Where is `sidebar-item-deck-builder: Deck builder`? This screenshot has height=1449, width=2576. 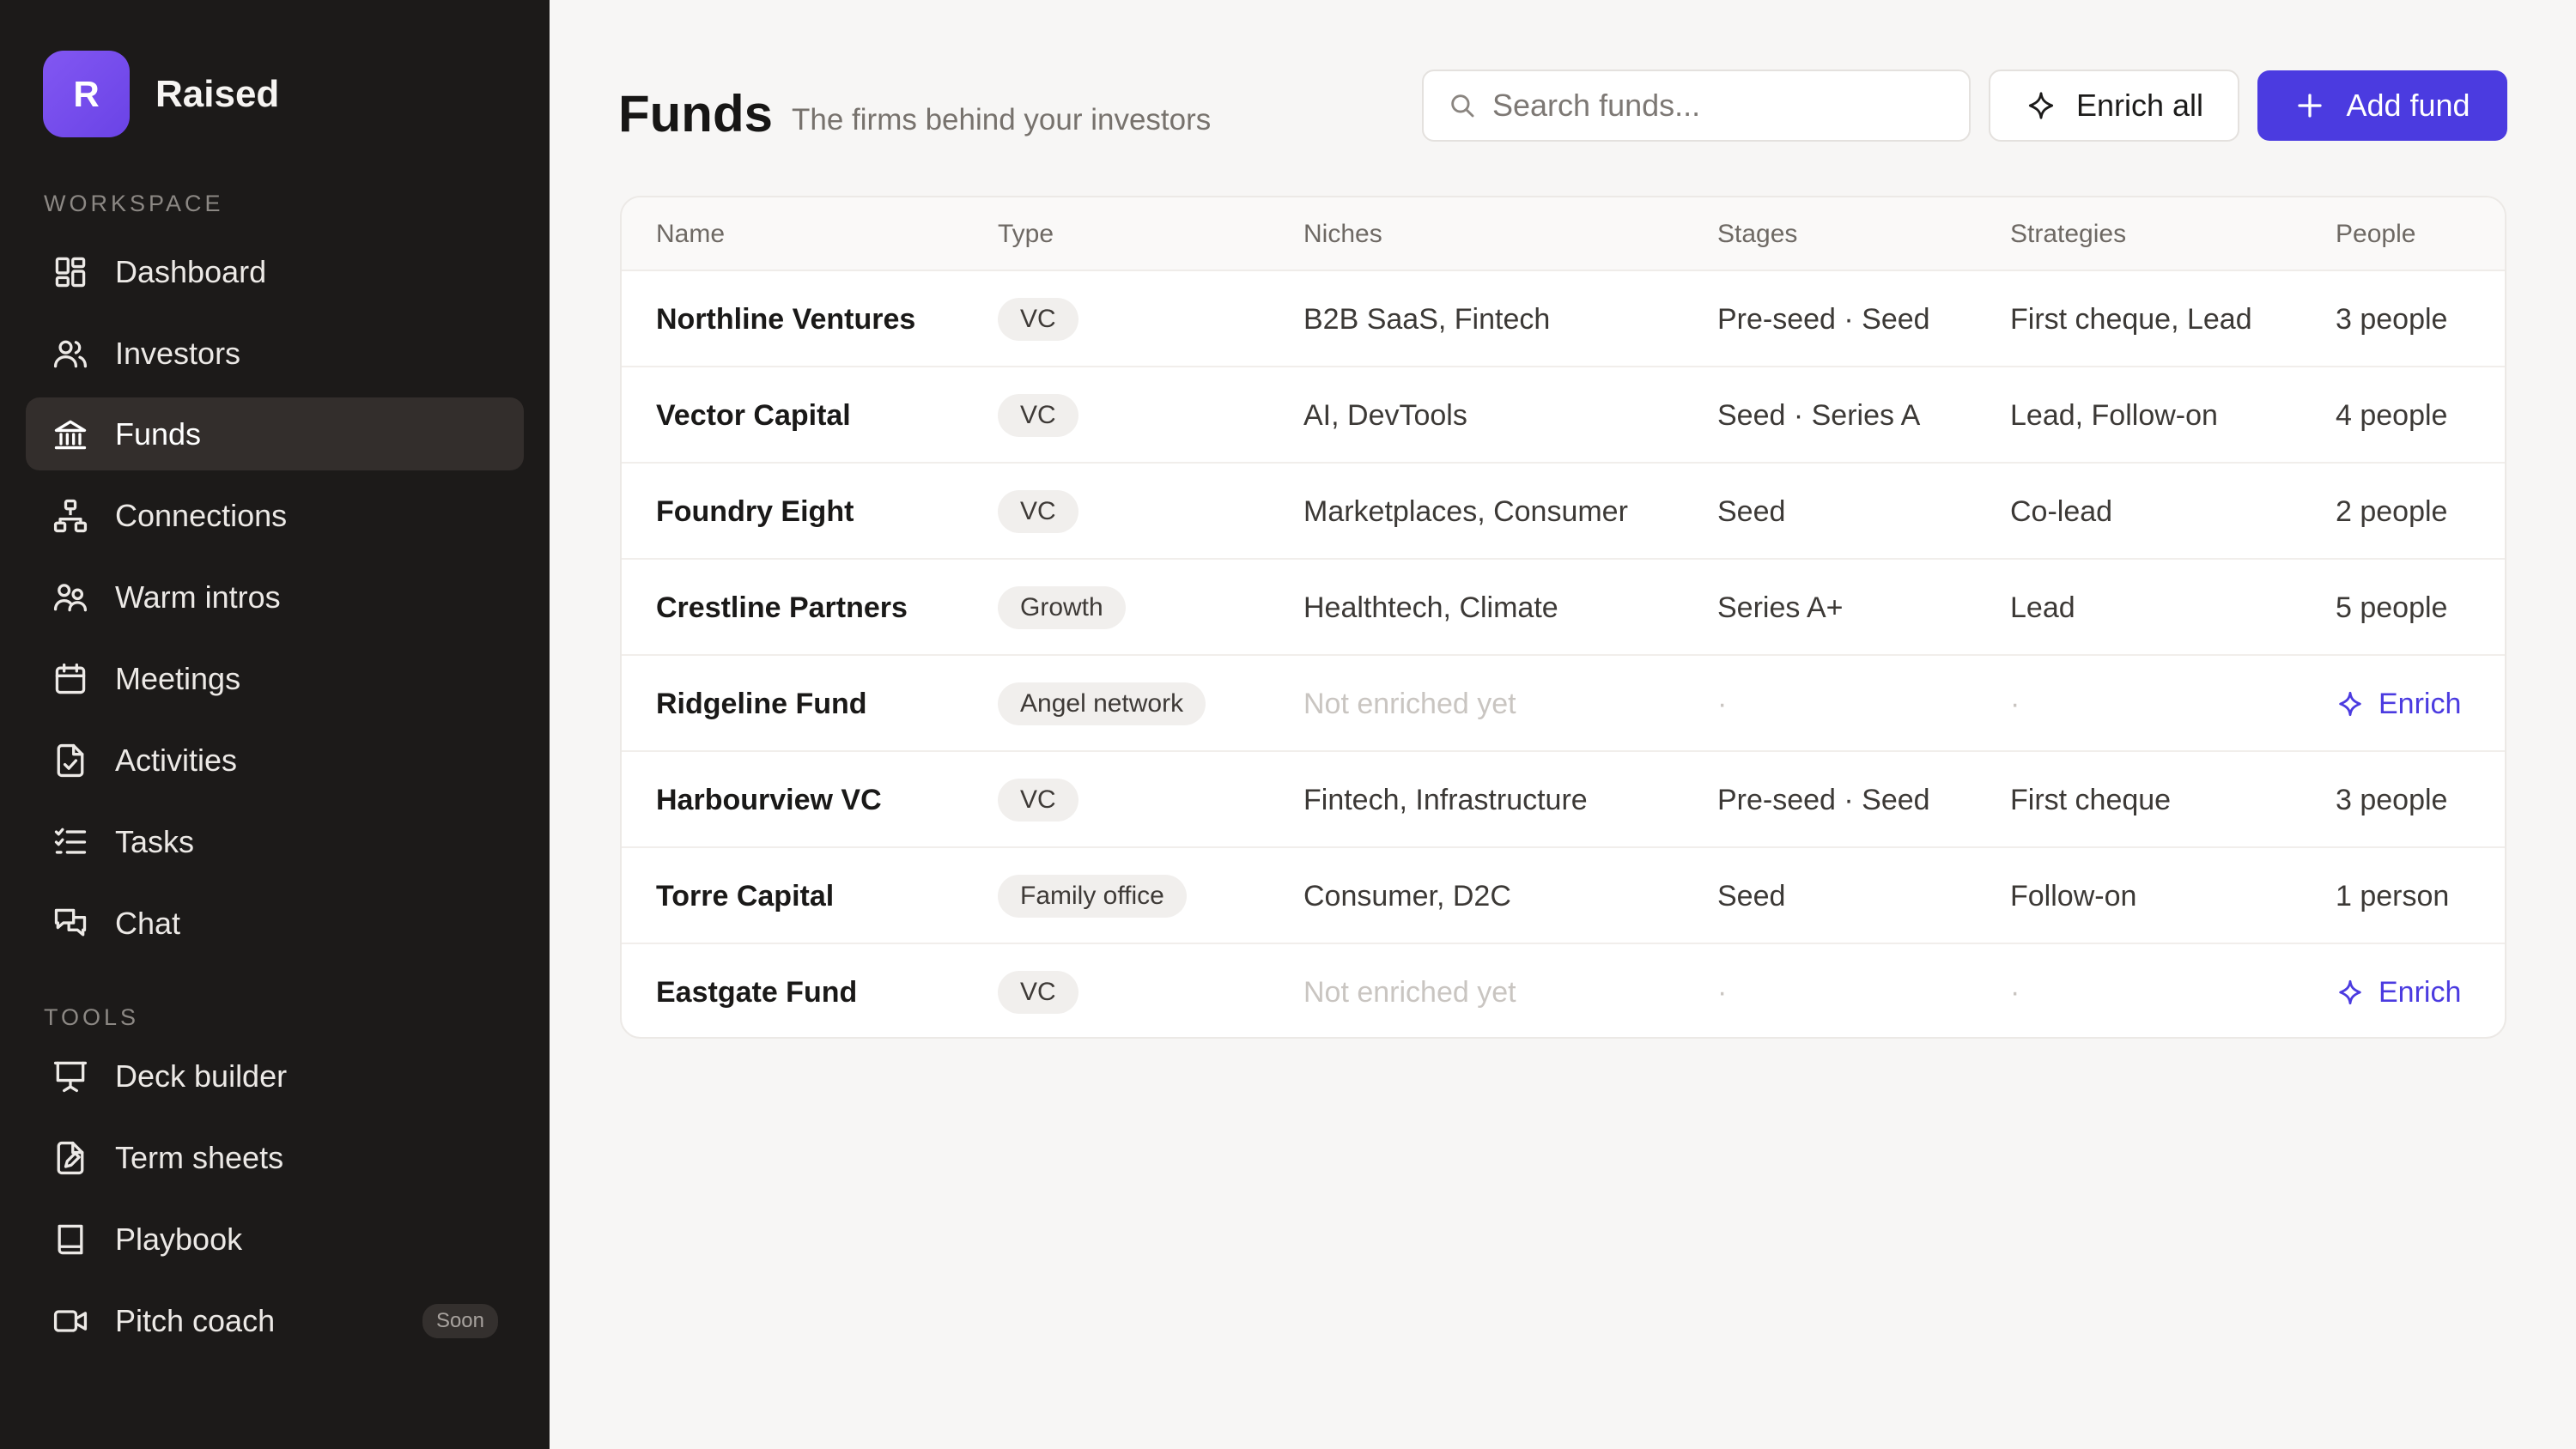 sidebar-item-deck-builder: Deck builder is located at coordinates (275, 1076).